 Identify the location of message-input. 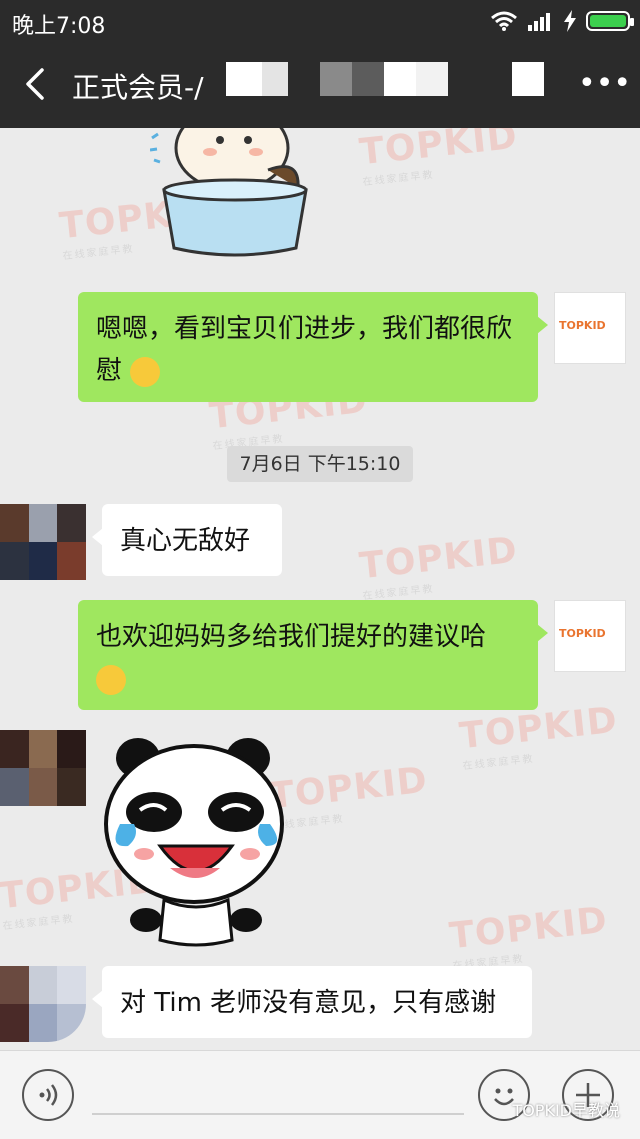
(278, 1114).